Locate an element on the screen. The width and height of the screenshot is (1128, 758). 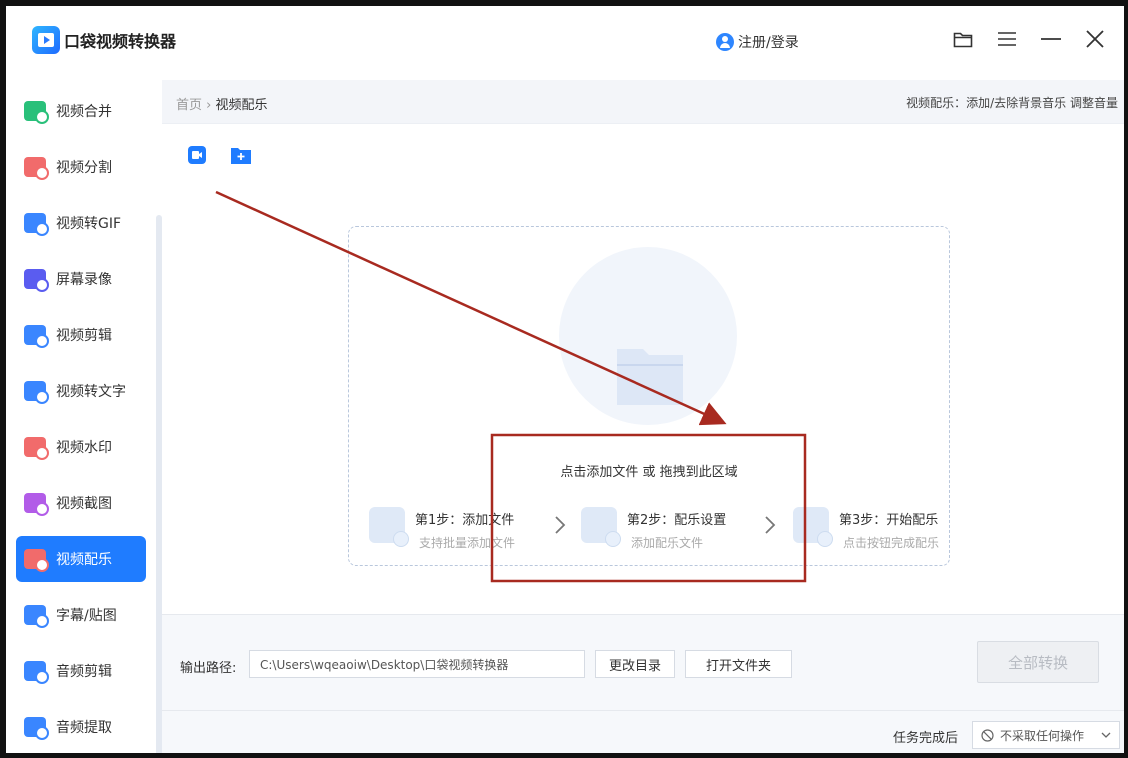
sidebar-item: 屏幕录像 is located at coordinates (81, 279).